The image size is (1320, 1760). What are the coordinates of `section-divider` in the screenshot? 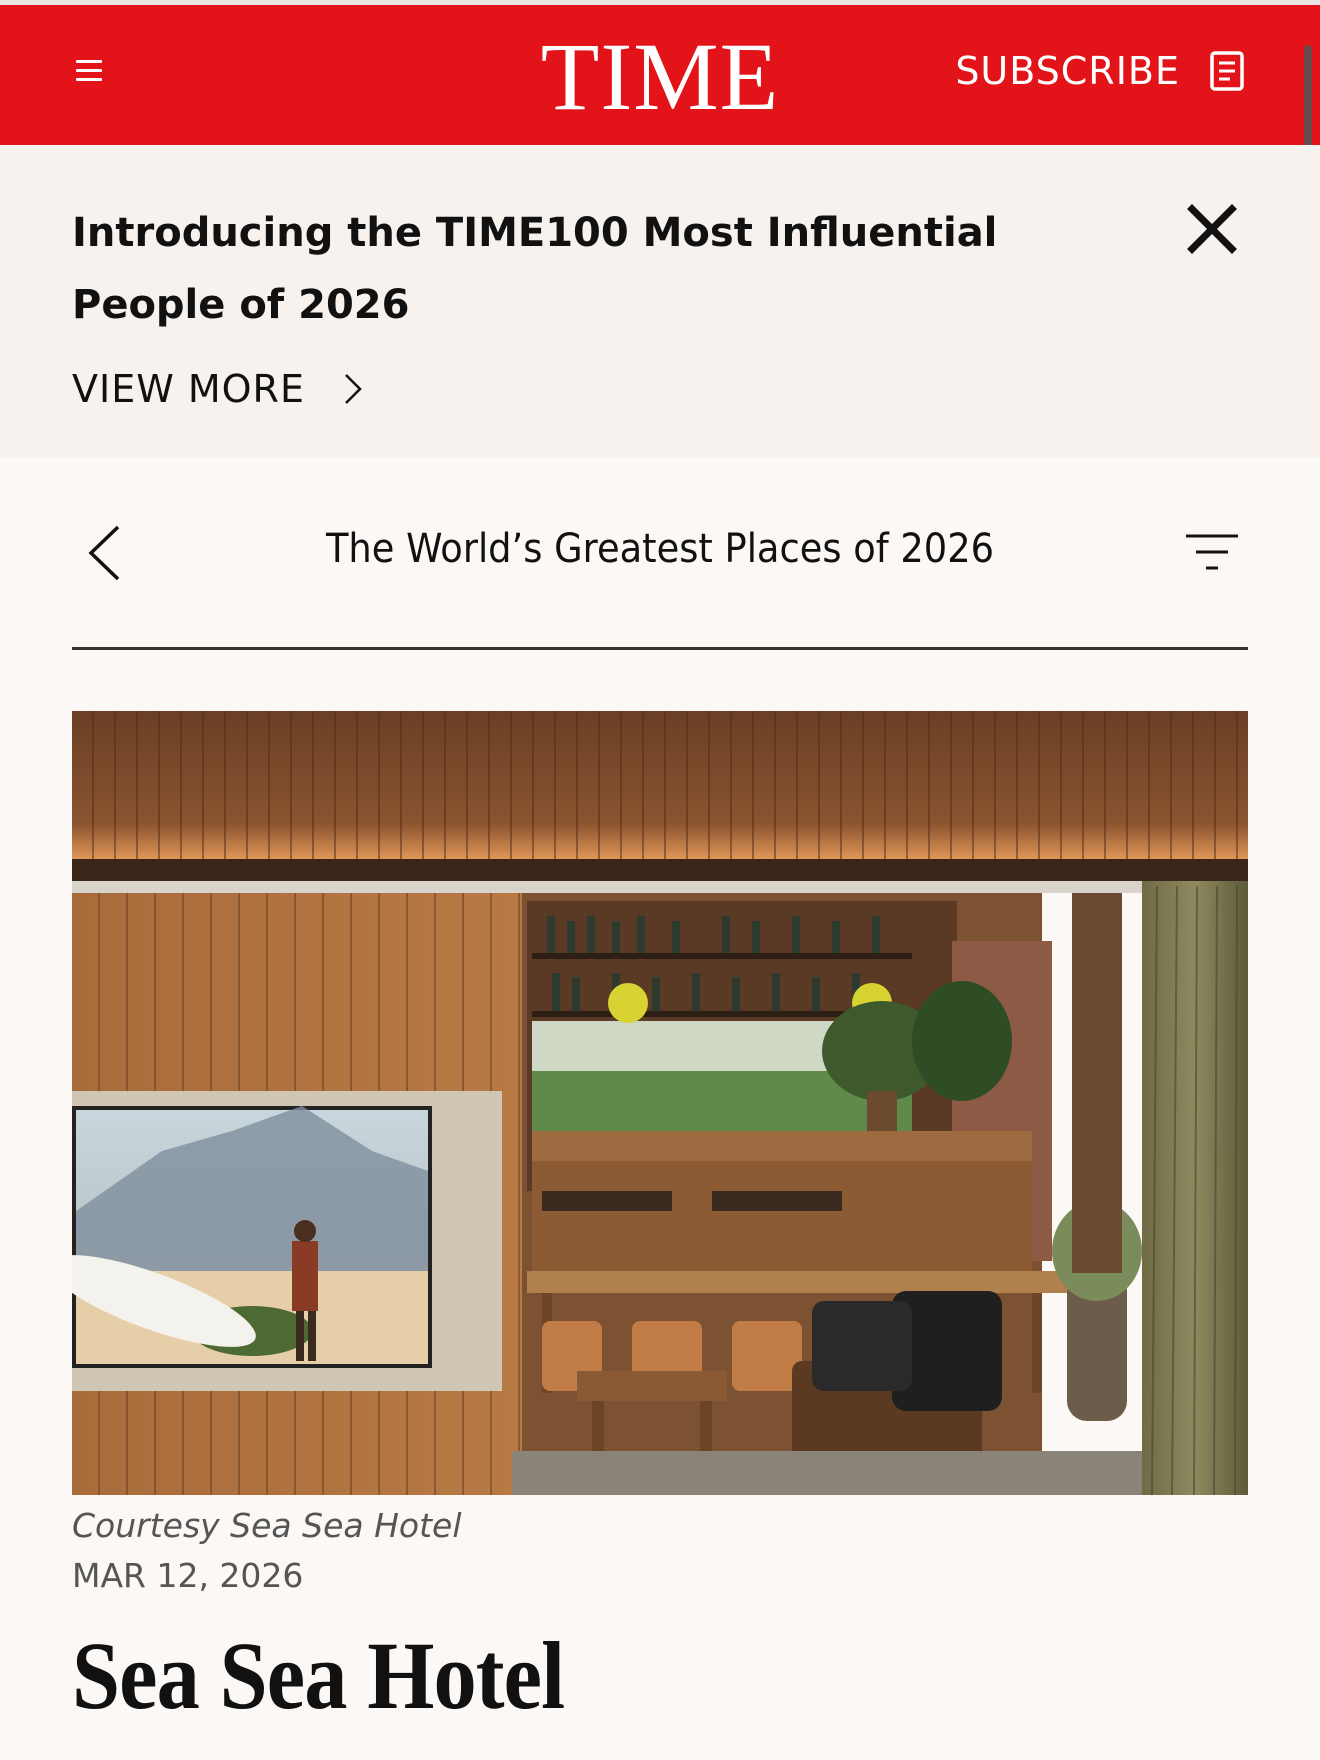 It's located at (660, 648).